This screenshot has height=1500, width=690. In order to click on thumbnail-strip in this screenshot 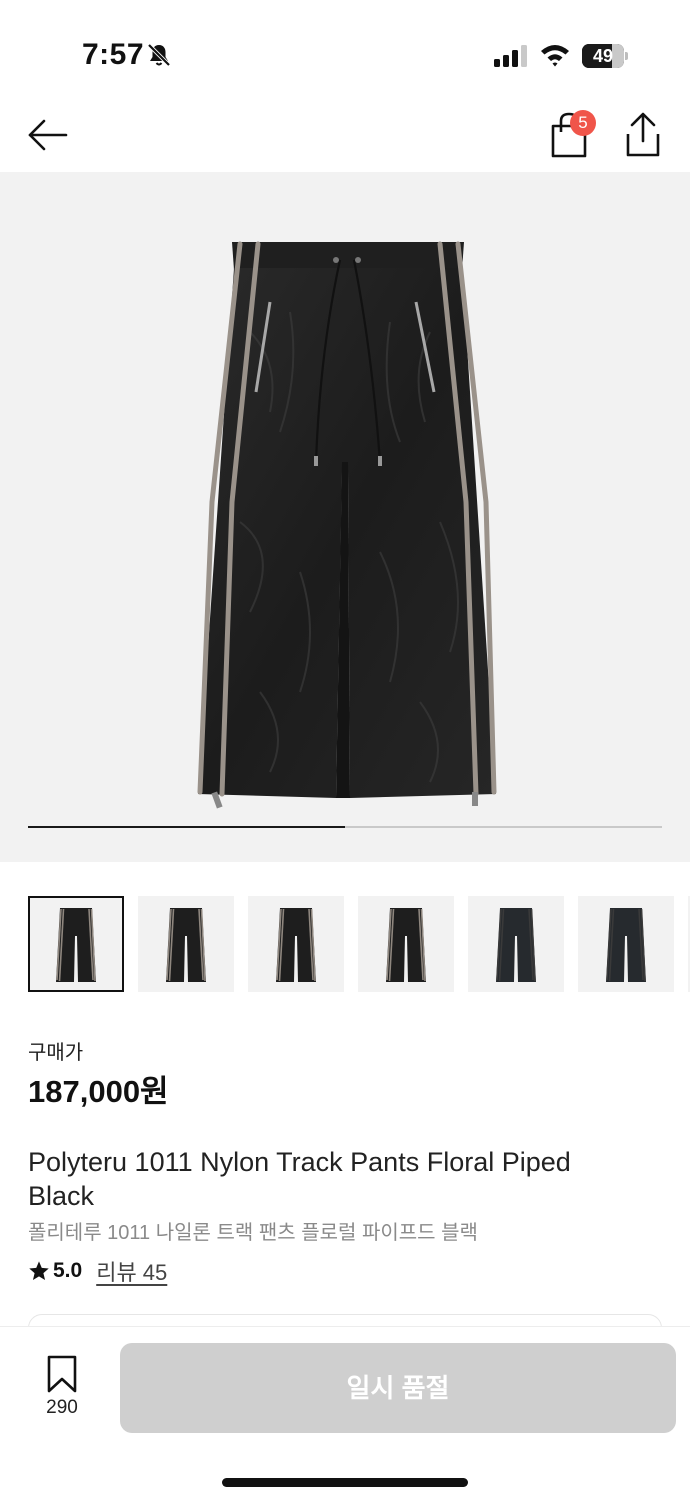, I will do `click(345, 945)`.